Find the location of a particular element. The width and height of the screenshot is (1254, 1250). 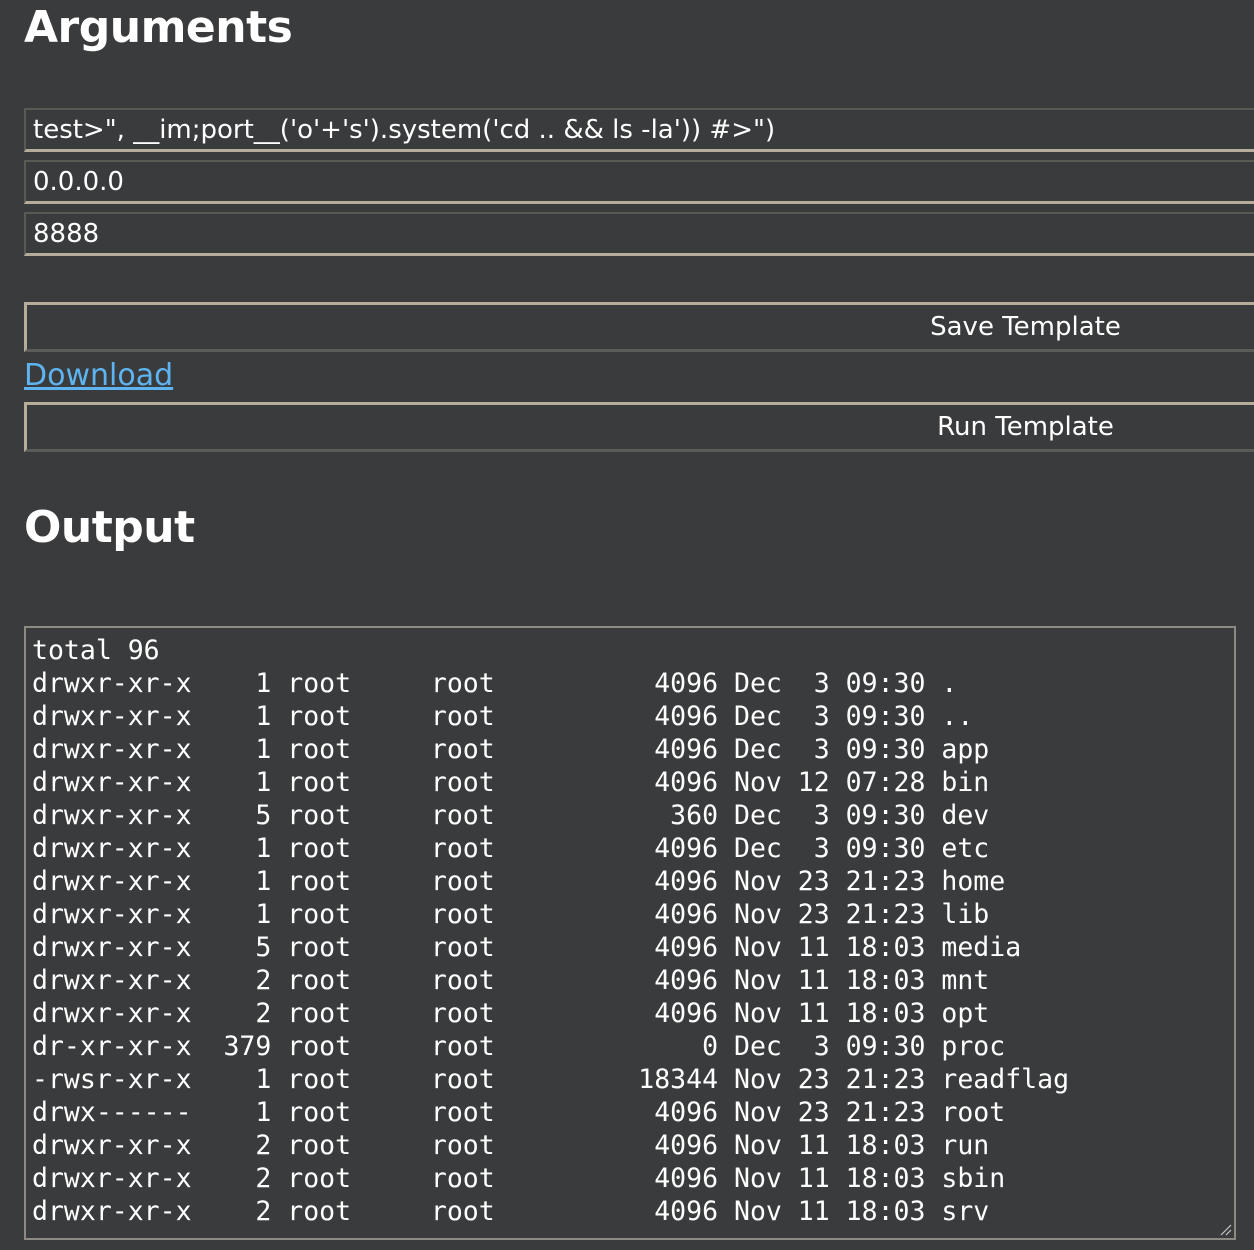

output-heading: Output is located at coordinates (109, 527).